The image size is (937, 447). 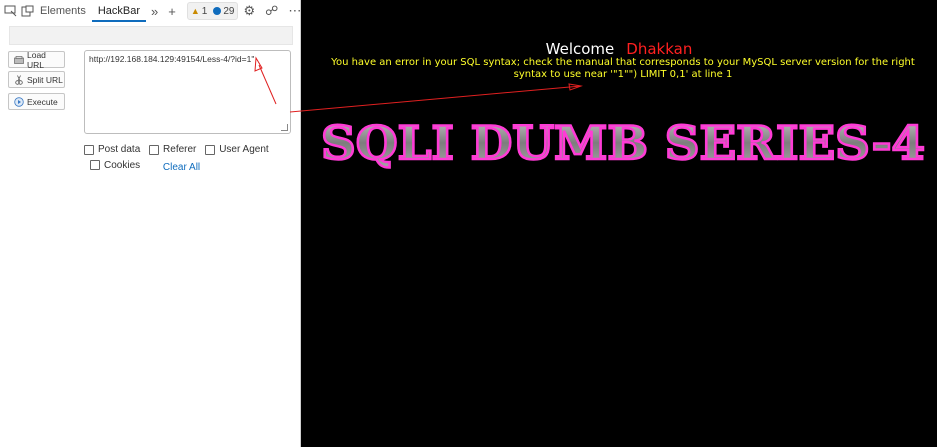 I want to click on tab-elements: Elements, so click(x=63, y=11).